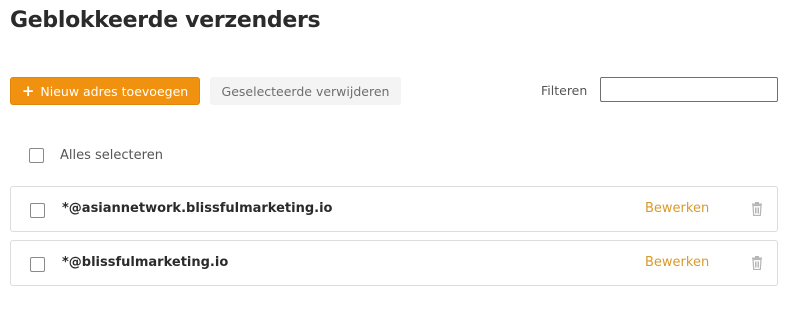 The image size is (800, 336). Describe the element at coordinates (145, 262) in the screenshot. I see `sender-address: *@blissfulmarketing.io` at that location.